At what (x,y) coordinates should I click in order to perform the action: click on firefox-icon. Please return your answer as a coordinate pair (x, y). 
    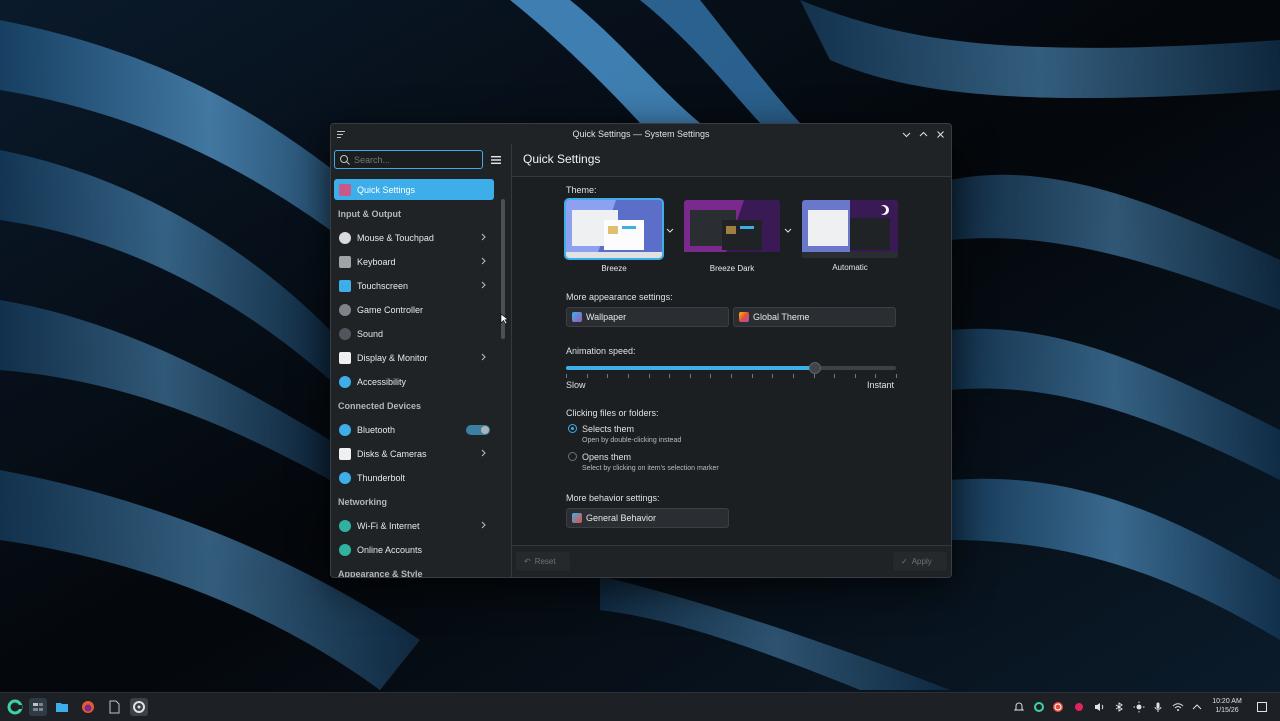
    Looking at the image, I should click on (88, 707).